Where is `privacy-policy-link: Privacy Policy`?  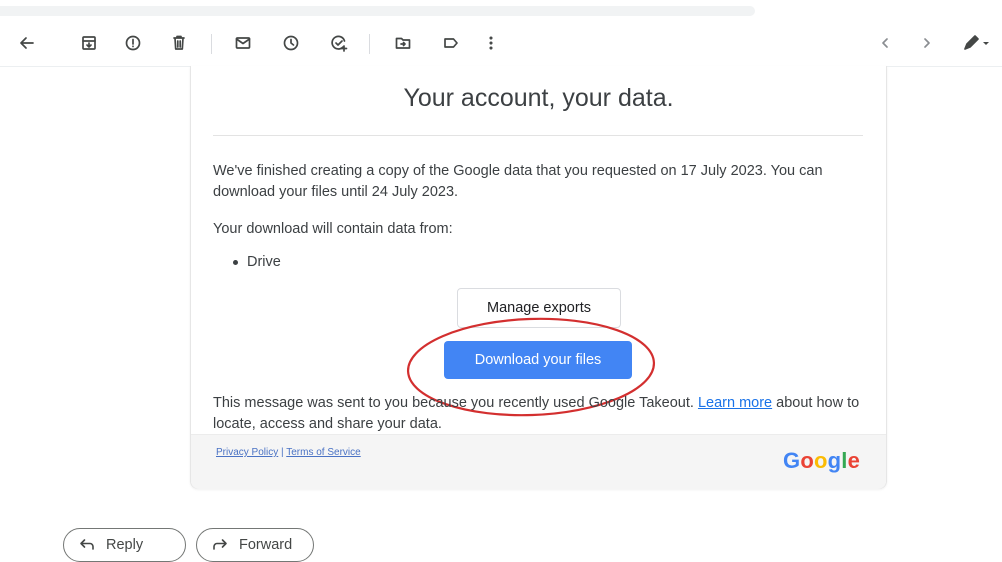
privacy-policy-link: Privacy Policy is located at coordinates (247, 452).